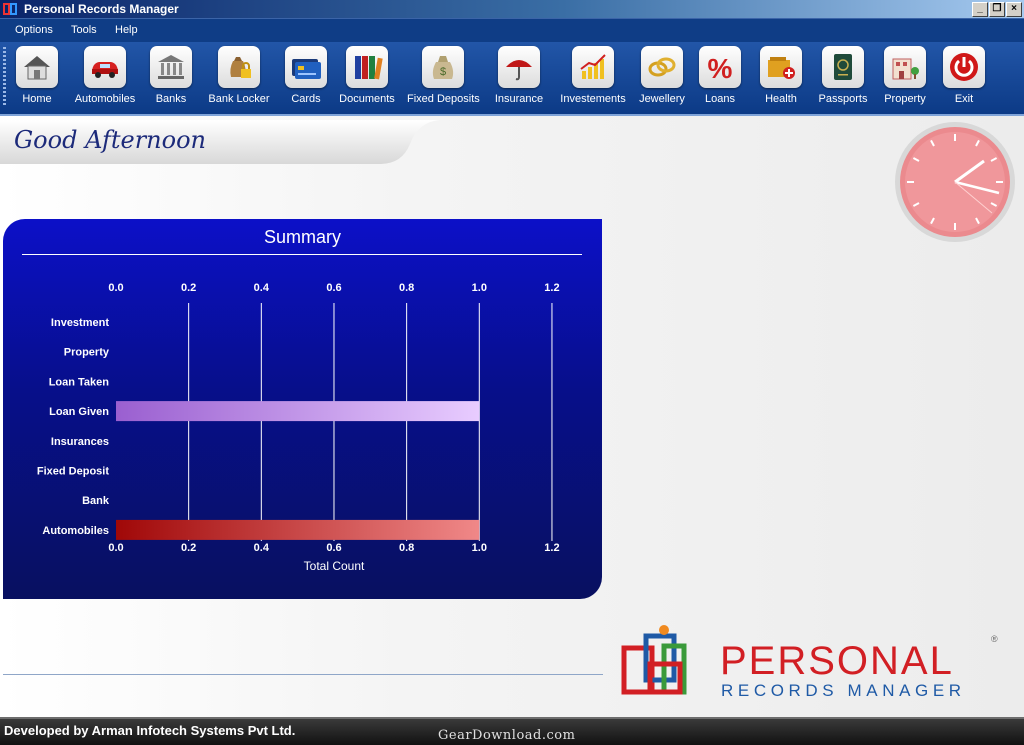  I want to click on rings-icon, so click(662, 67).